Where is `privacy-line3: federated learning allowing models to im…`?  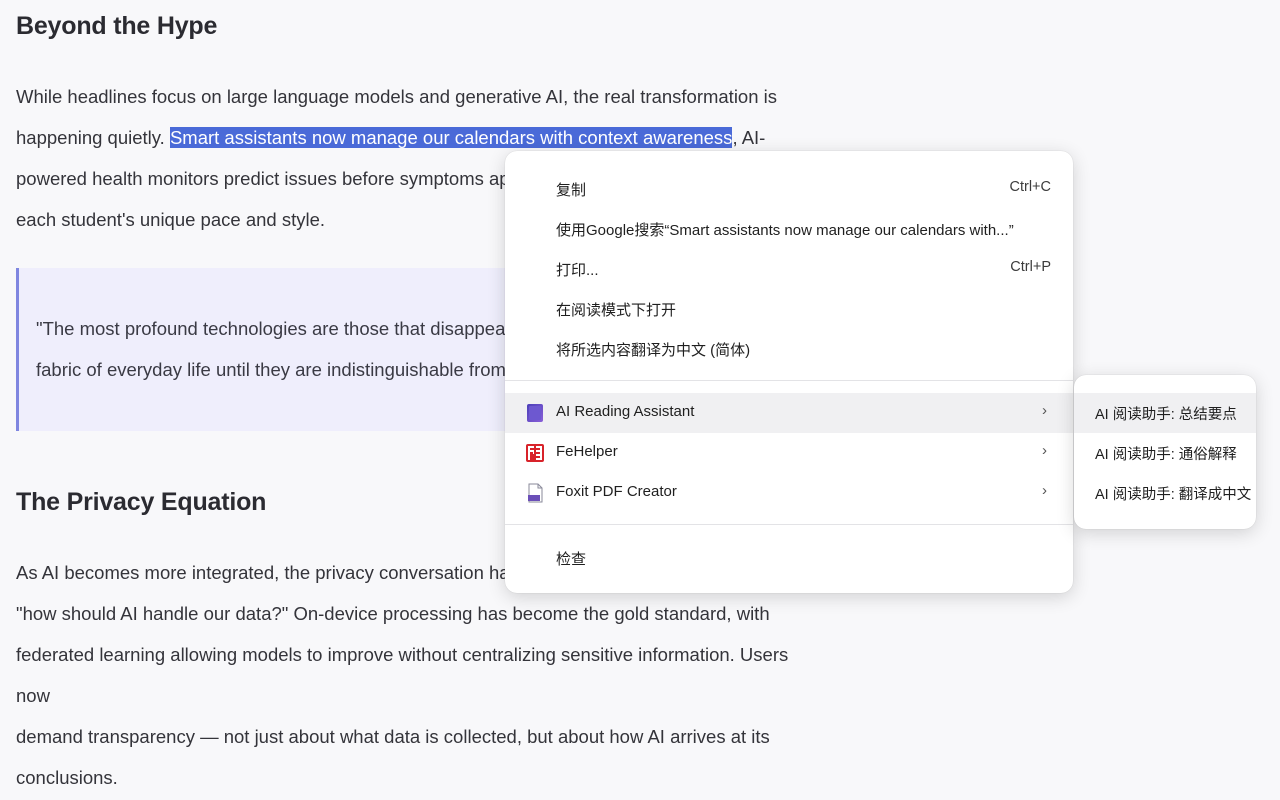
privacy-line3: federated learning allowing models to im… is located at coordinates (402, 675).